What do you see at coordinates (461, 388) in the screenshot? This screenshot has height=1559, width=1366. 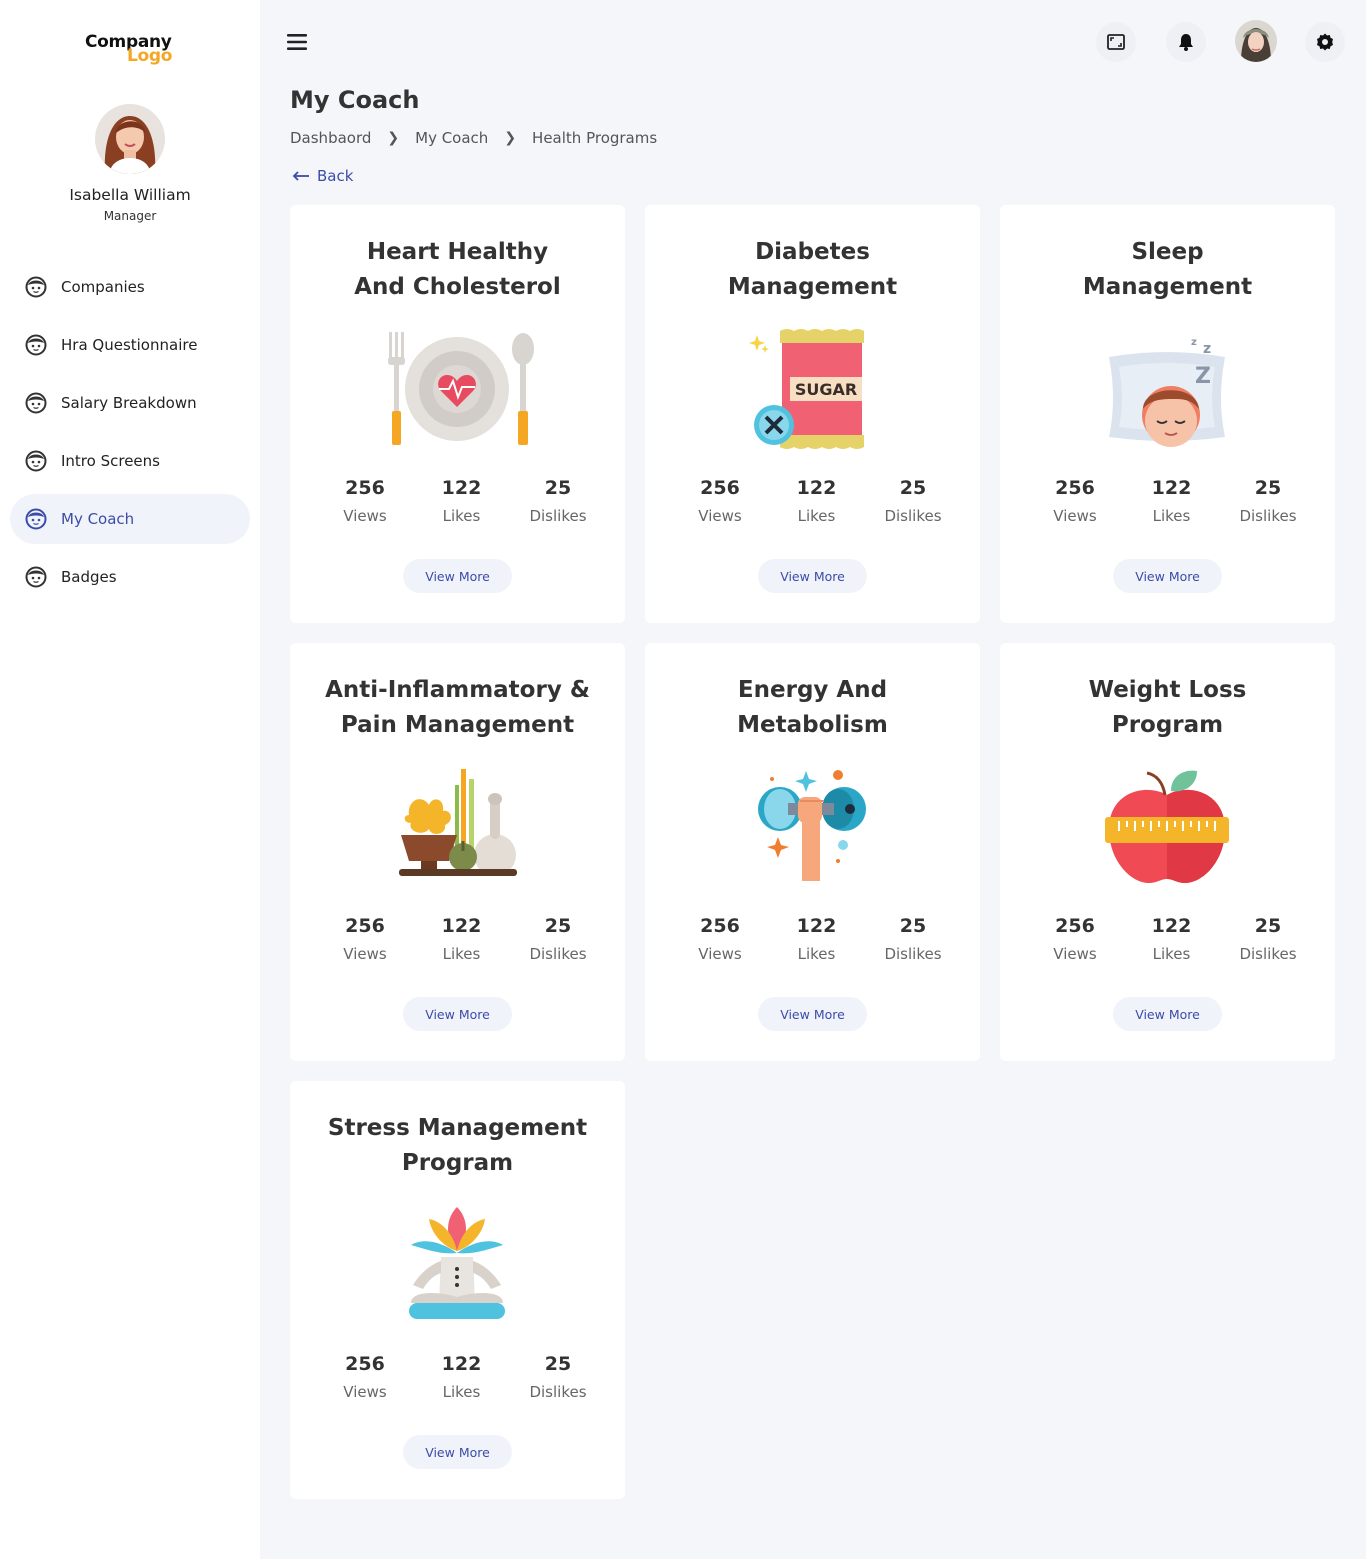 I see `heart-plate-icon` at bounding box center [461, 388].